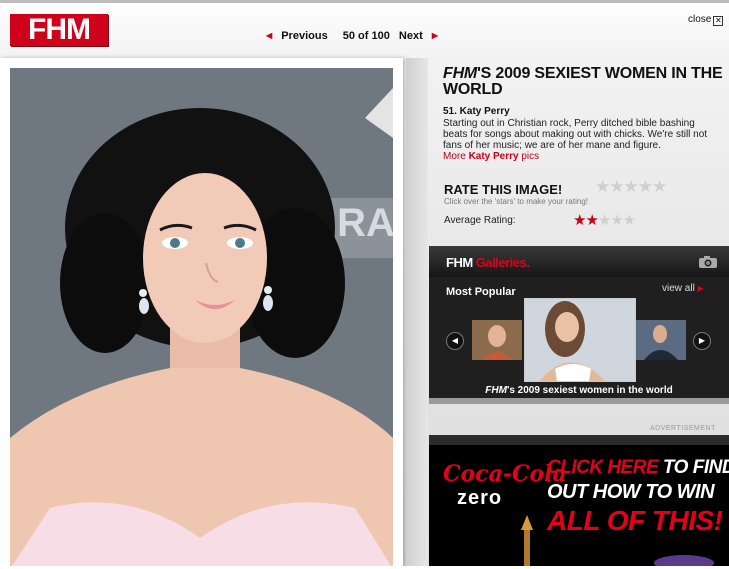  I want to click on galleries-header: FHM Galleries., so click(579, 261).